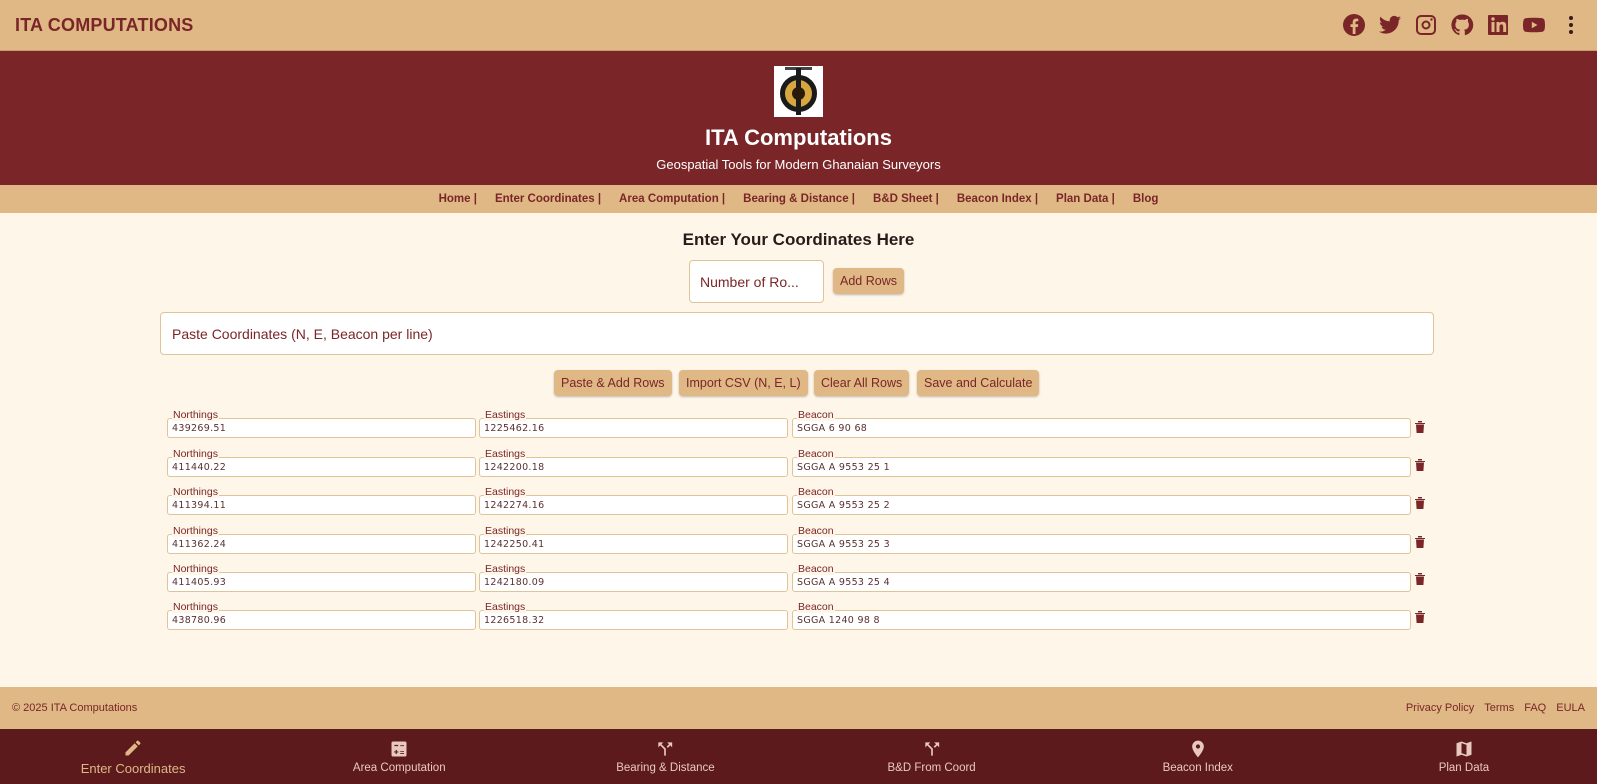 This screenshot has height=784, width=1597. Describe the element at coordinates (1197, 749) in the screenshot. I see `location-pin-icon` at that location.